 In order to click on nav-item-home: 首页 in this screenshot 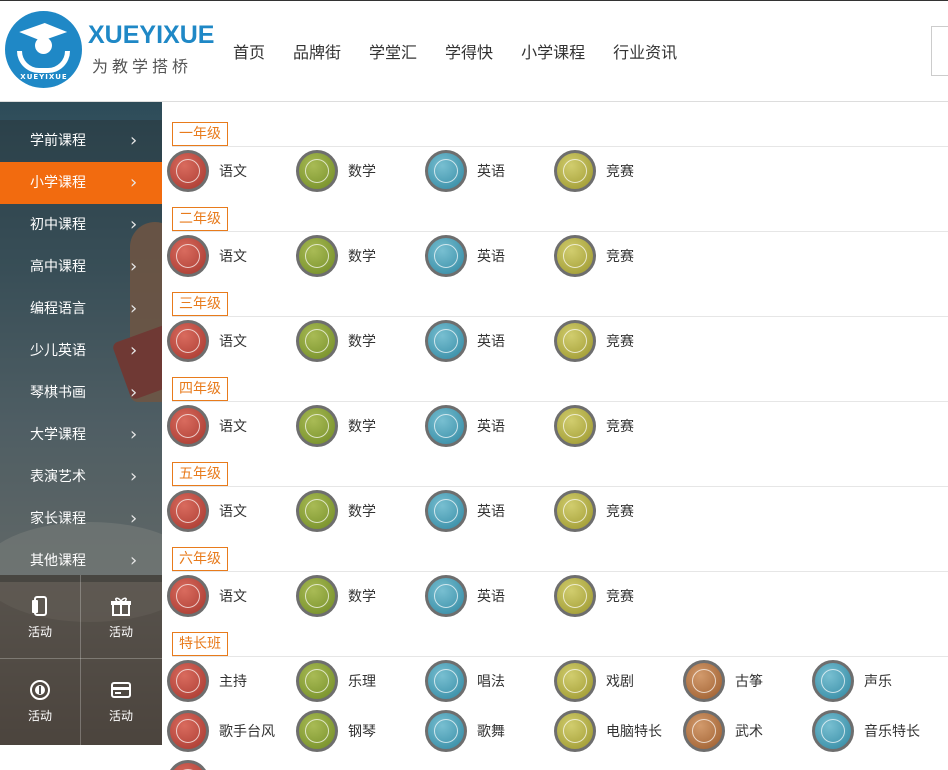, I will do `click(249, 51)`.